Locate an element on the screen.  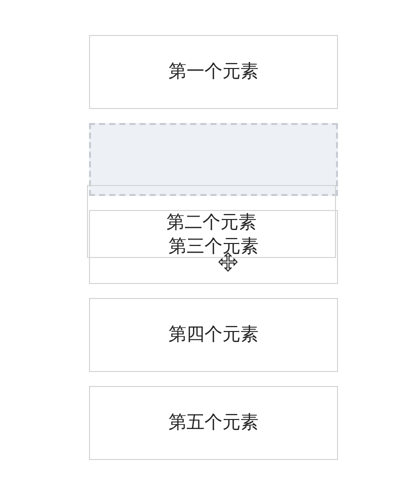
list-item-card: 第五个元素 is located at coordinates (213, 423).